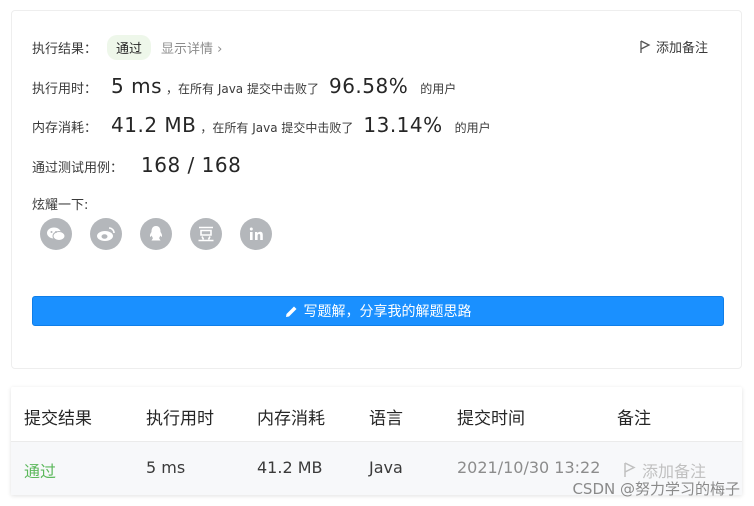 The image size is (754, 506). What do you see at coordinates (78, 168) in the screenshot?
I see `testcases-label: 通过测试用例：` at bounding box center [78, 168].